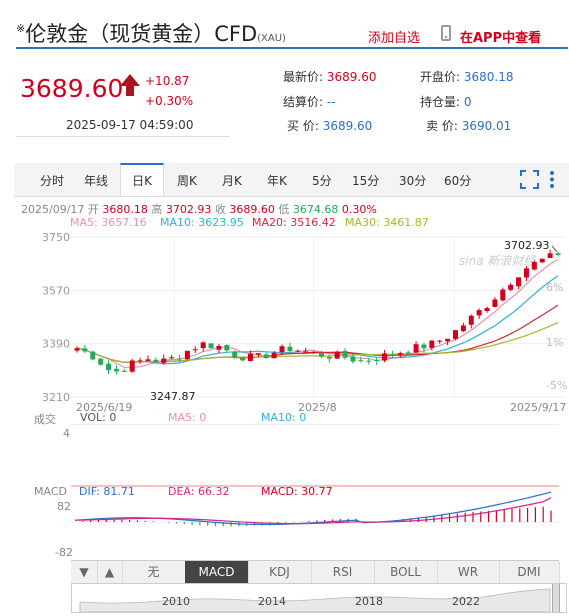  What do you see at coordinates (232, 180) in the screenshot?
I see `tab-monthly-k: 月K` at bounding box center [232, 180].